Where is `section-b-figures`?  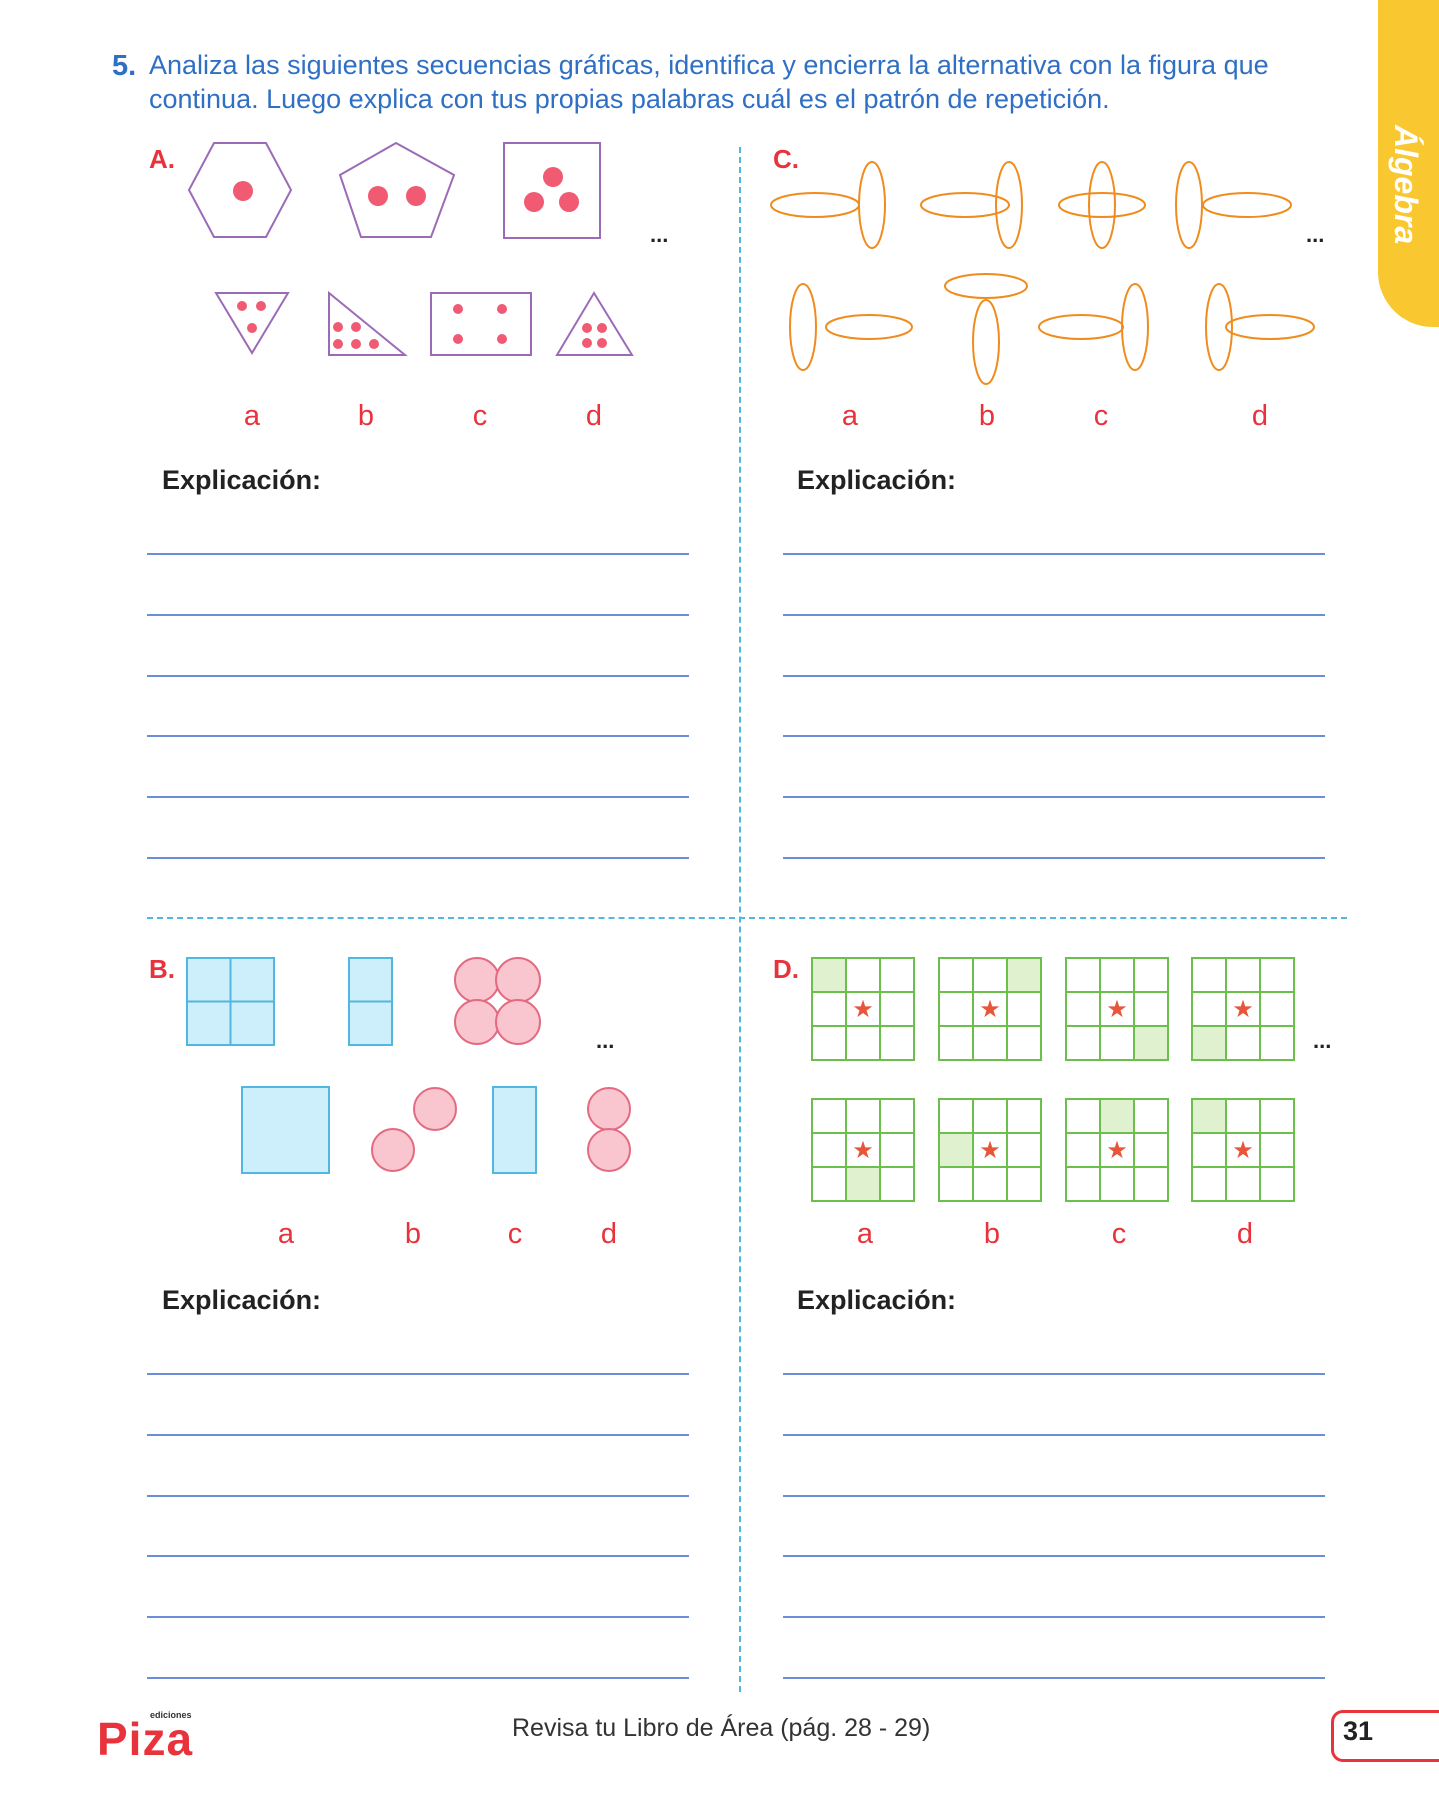
section-b-figures is located at coordinates (408, 1065).